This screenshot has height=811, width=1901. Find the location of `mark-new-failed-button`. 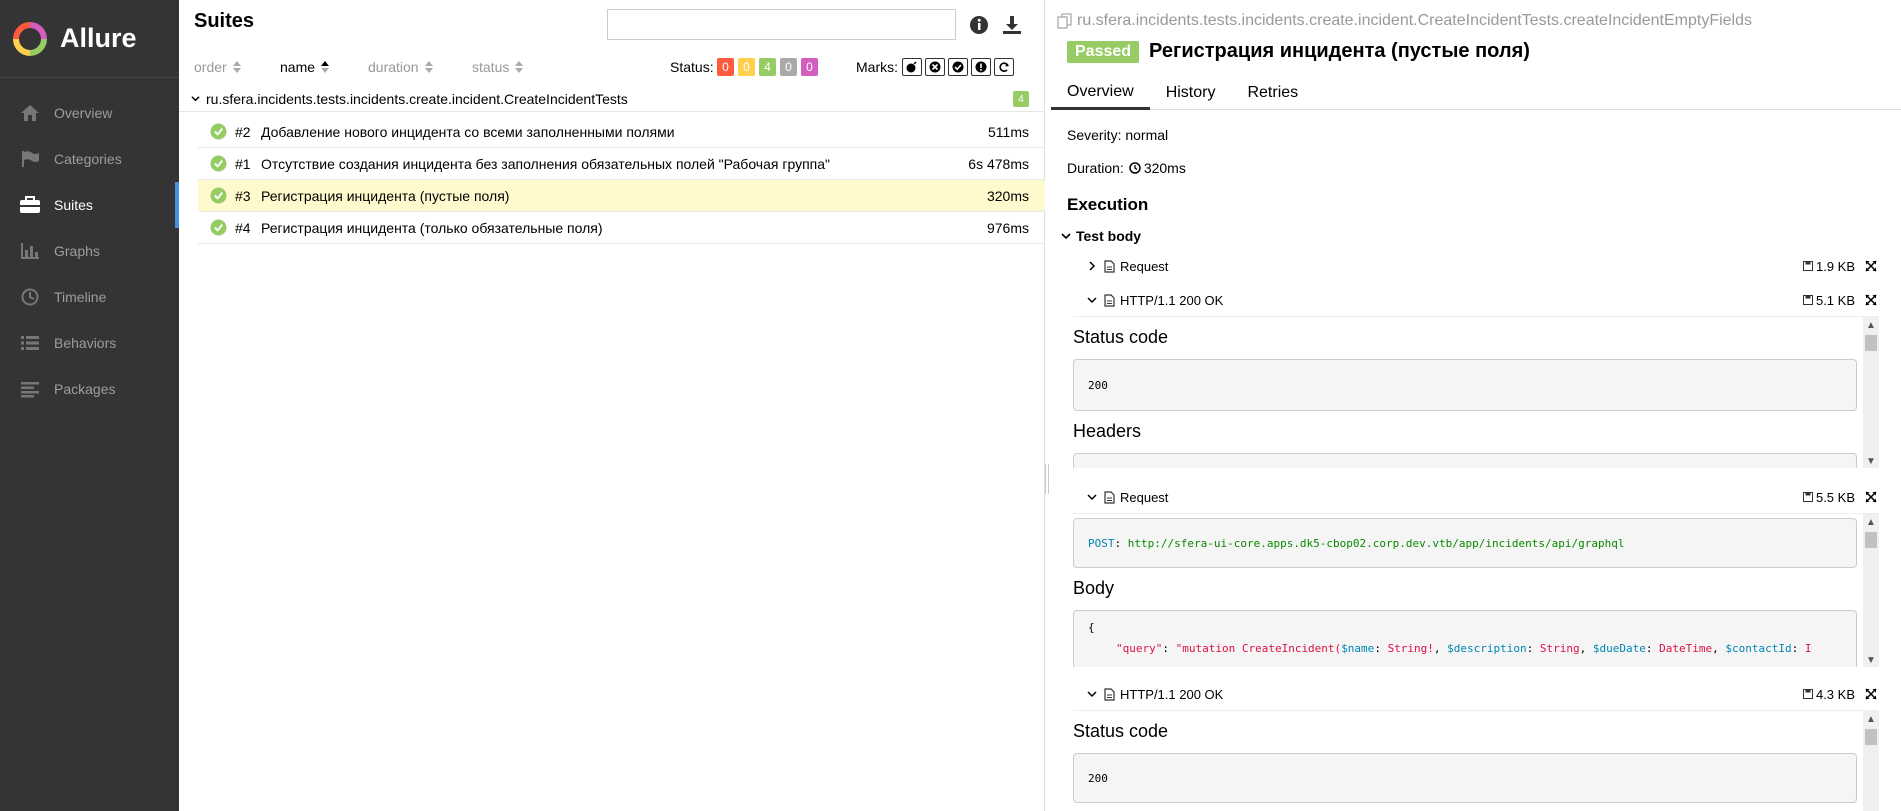

mark-new-failed-button is located at coordinates (935, 67).